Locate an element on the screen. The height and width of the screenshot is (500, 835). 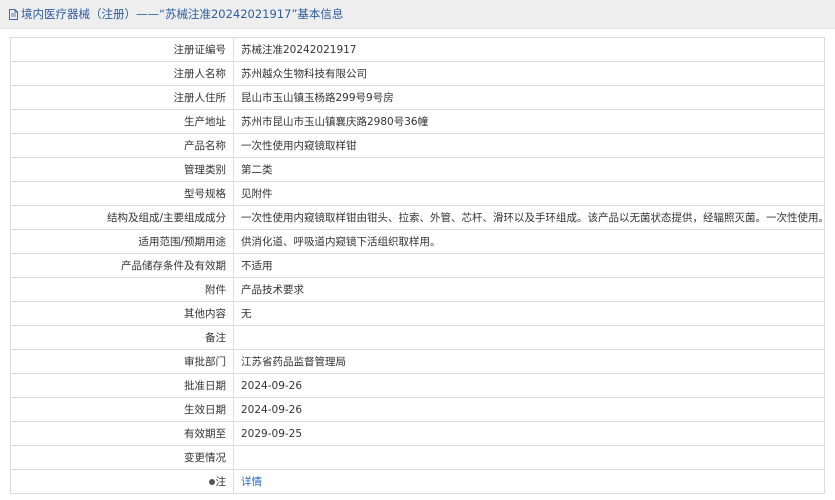
table-row: 附件 产品技术要求 is located at coordinates (417, 289).